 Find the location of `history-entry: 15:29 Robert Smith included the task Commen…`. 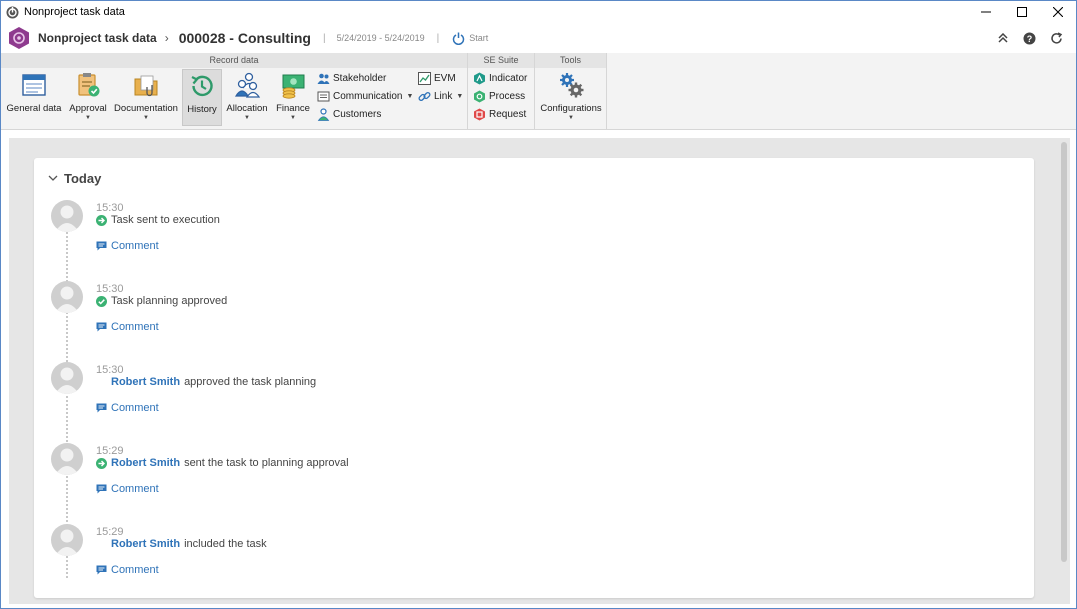

history-entry: 15:29 Robert Smith included the task Commen… is located at coordinates (501, 564).